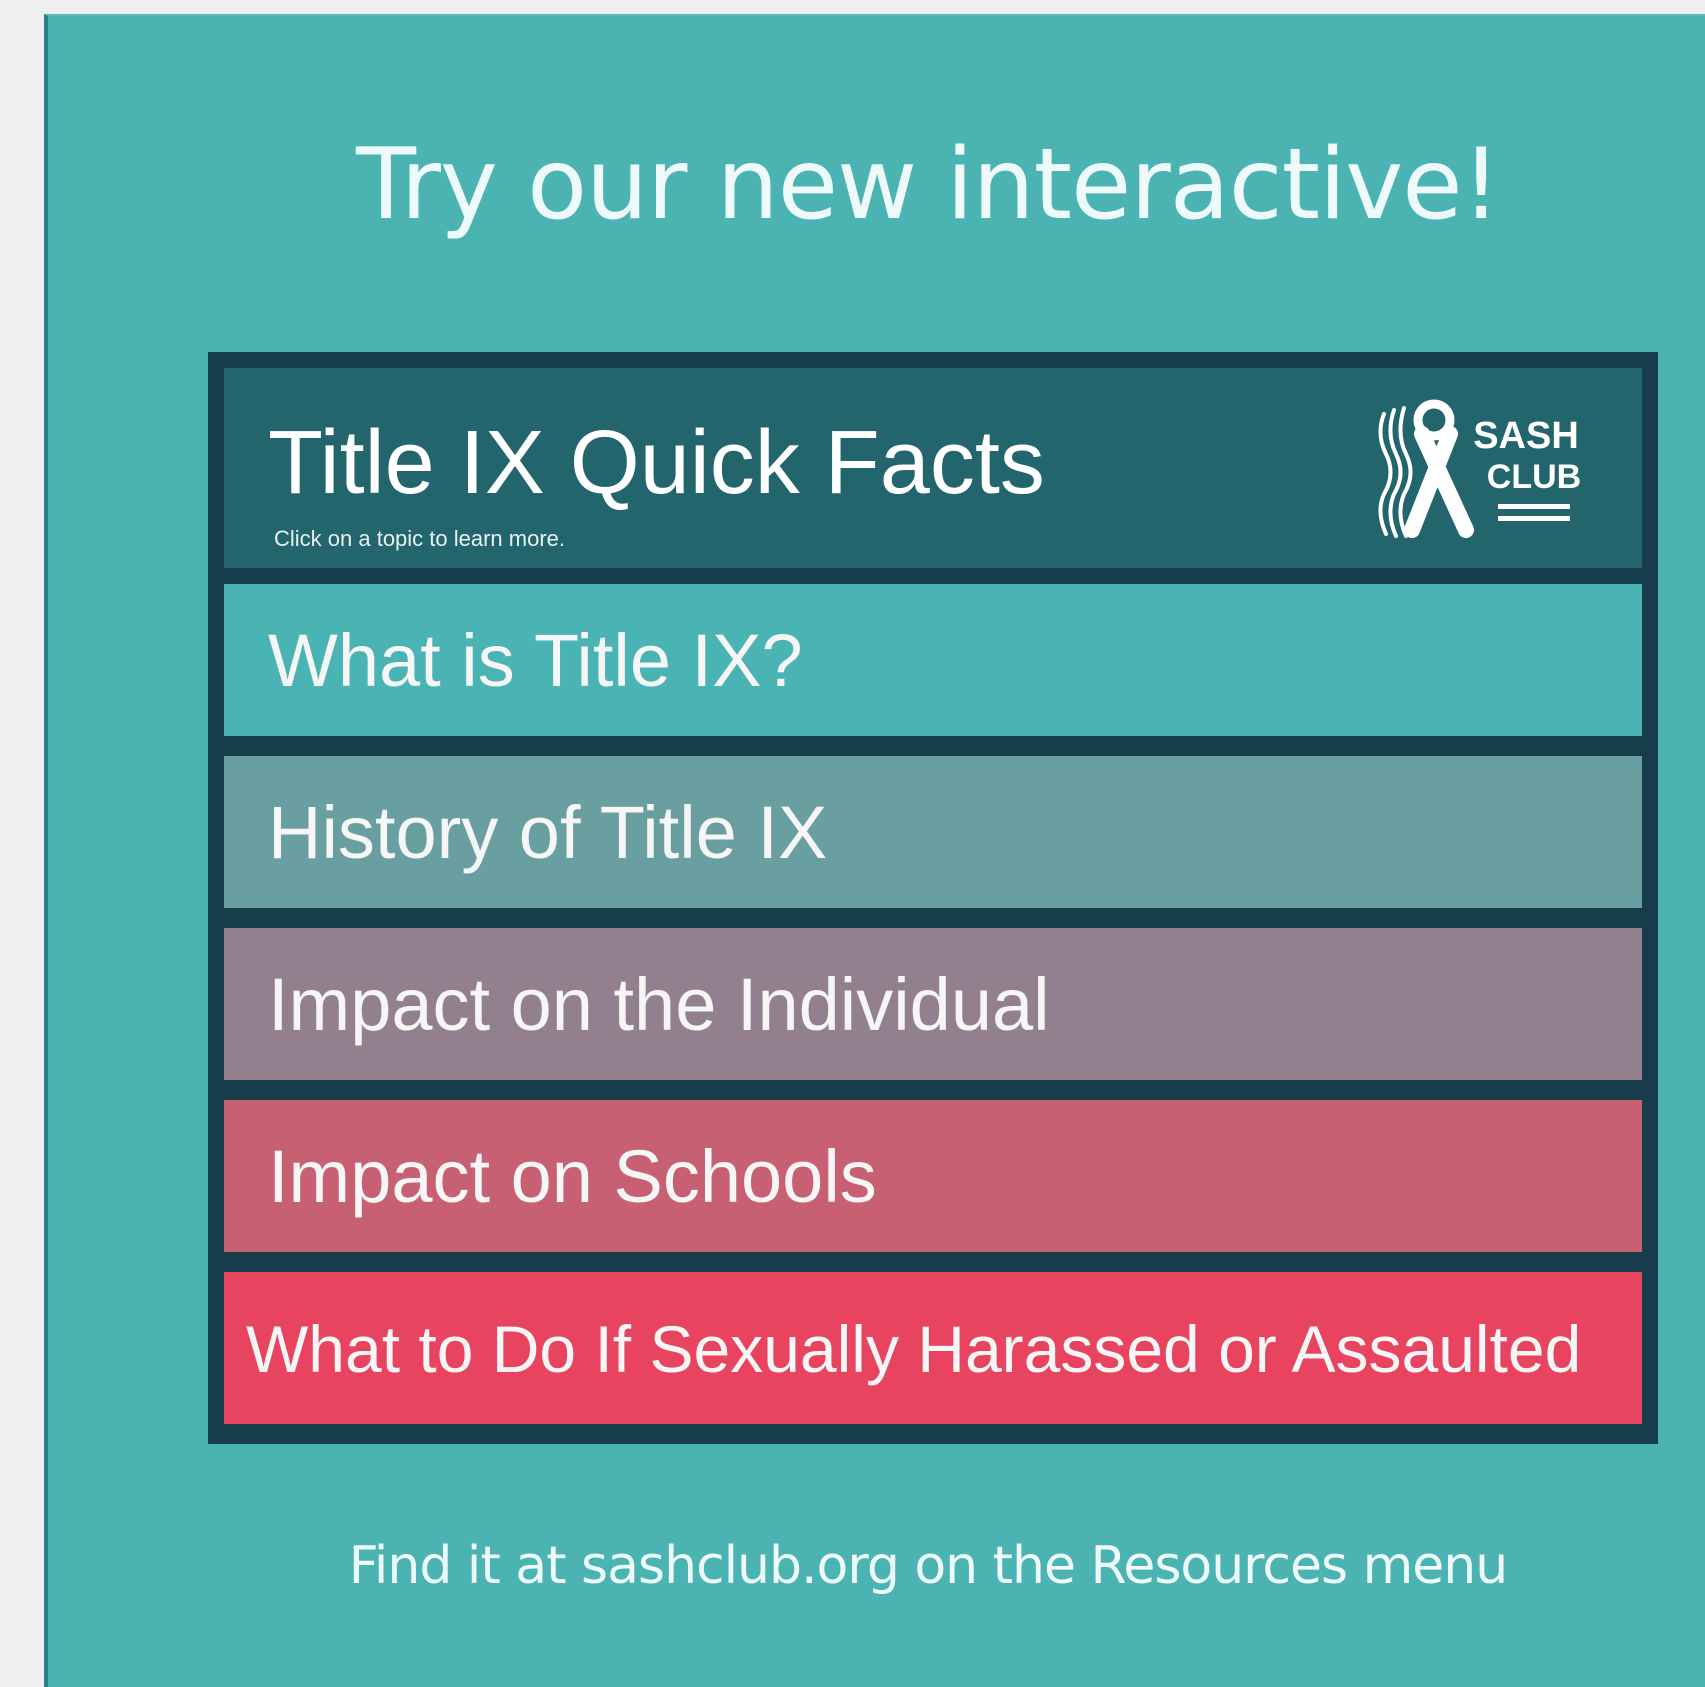  I want to click on topic-label: Impact on Schools, so click(572, 1176).